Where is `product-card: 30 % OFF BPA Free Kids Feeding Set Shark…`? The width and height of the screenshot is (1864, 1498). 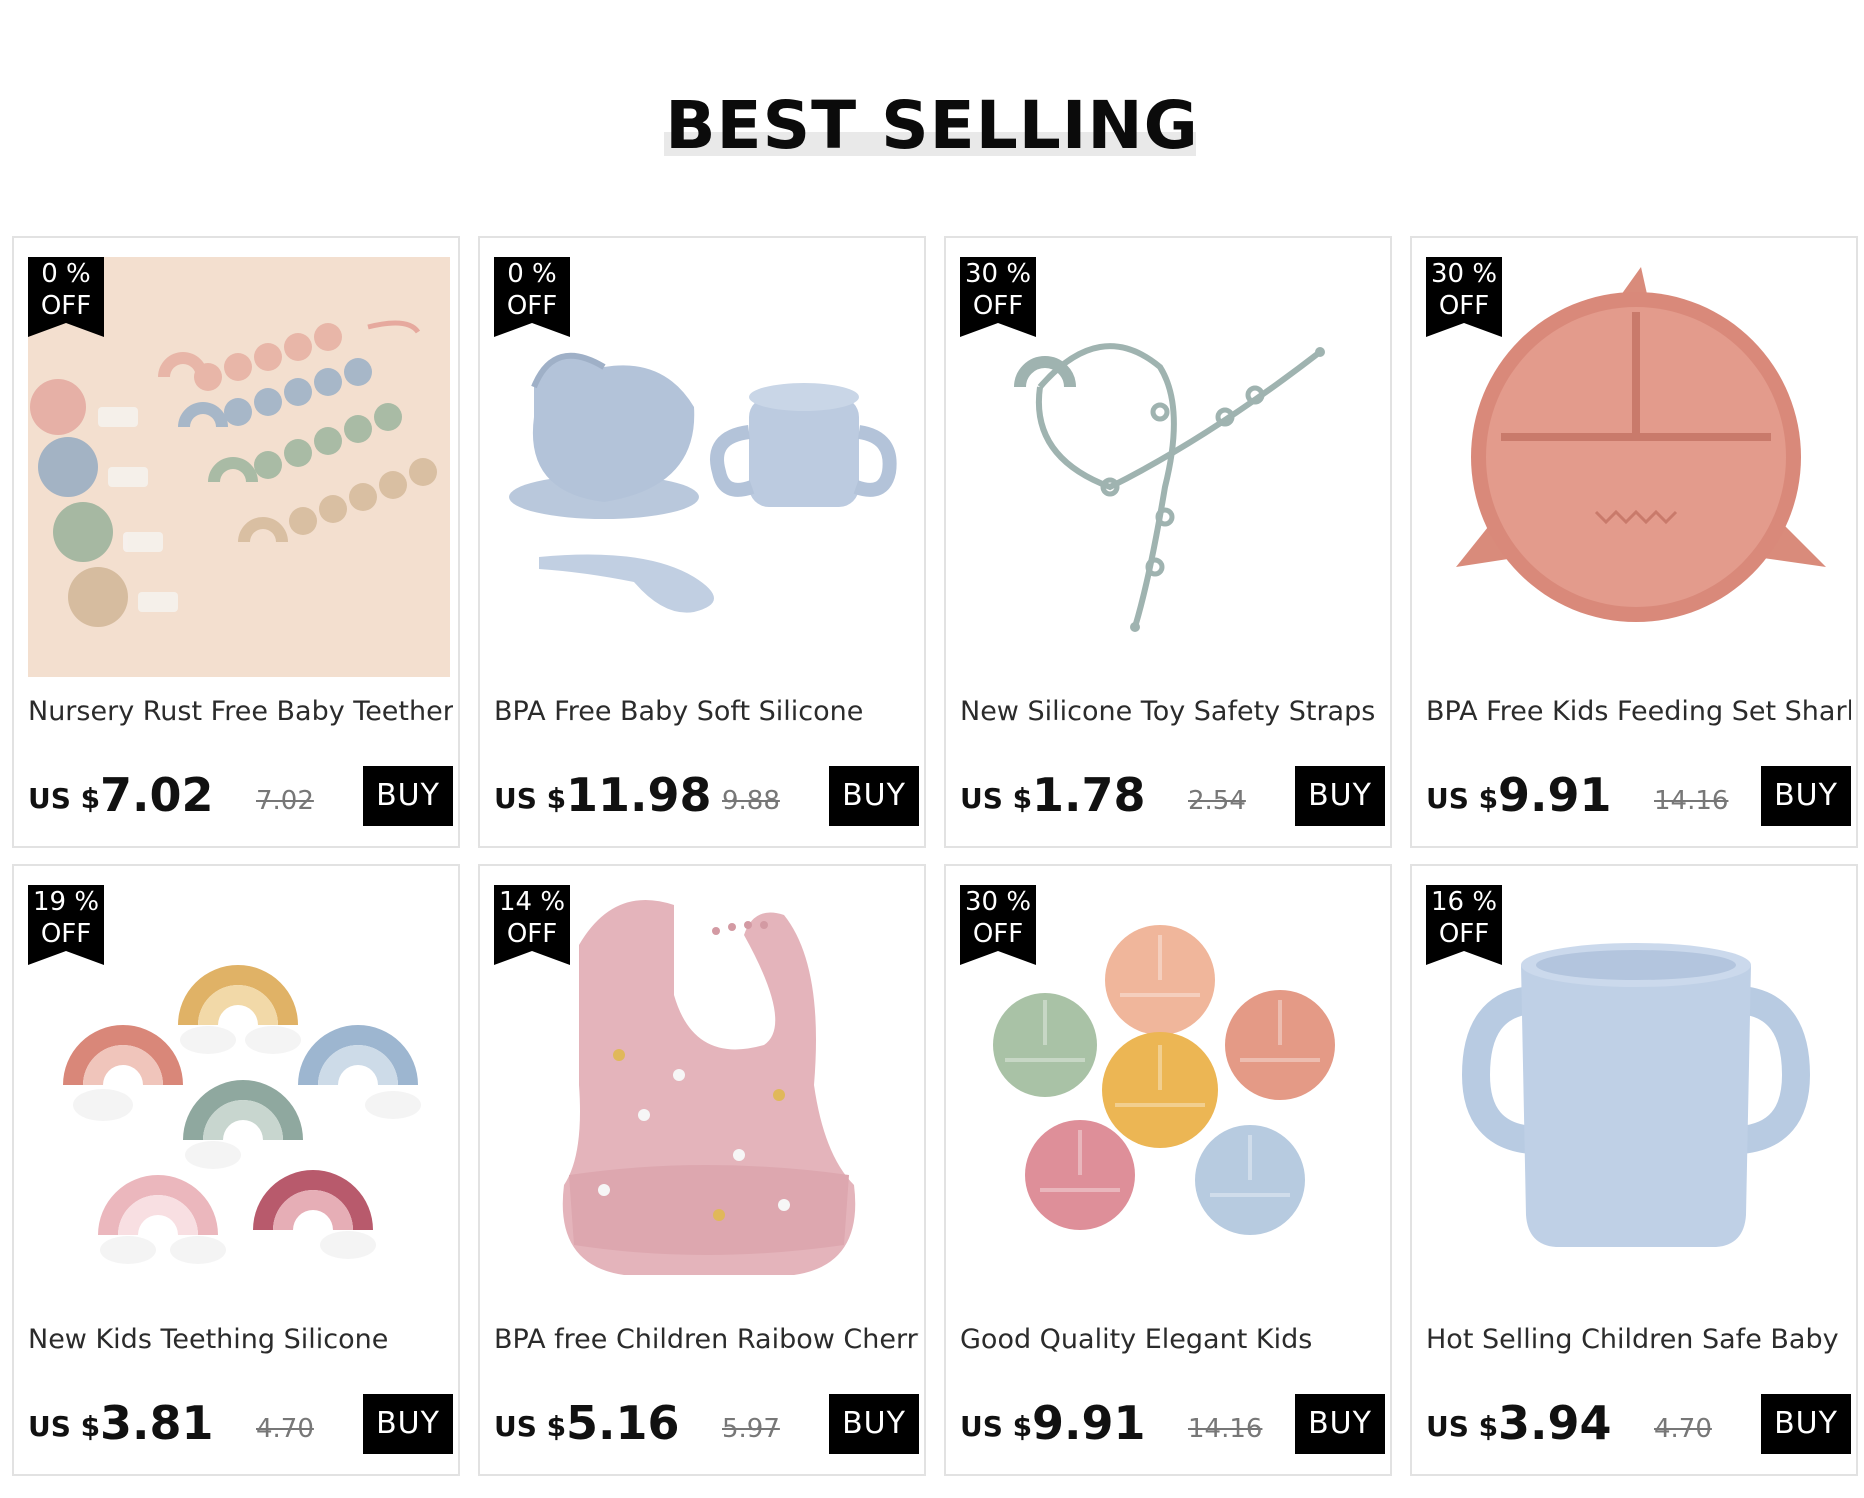 product-card: 30 % OFF BPA Free Kids Feeding Set Shark… is located at coordinates (1634, 542).